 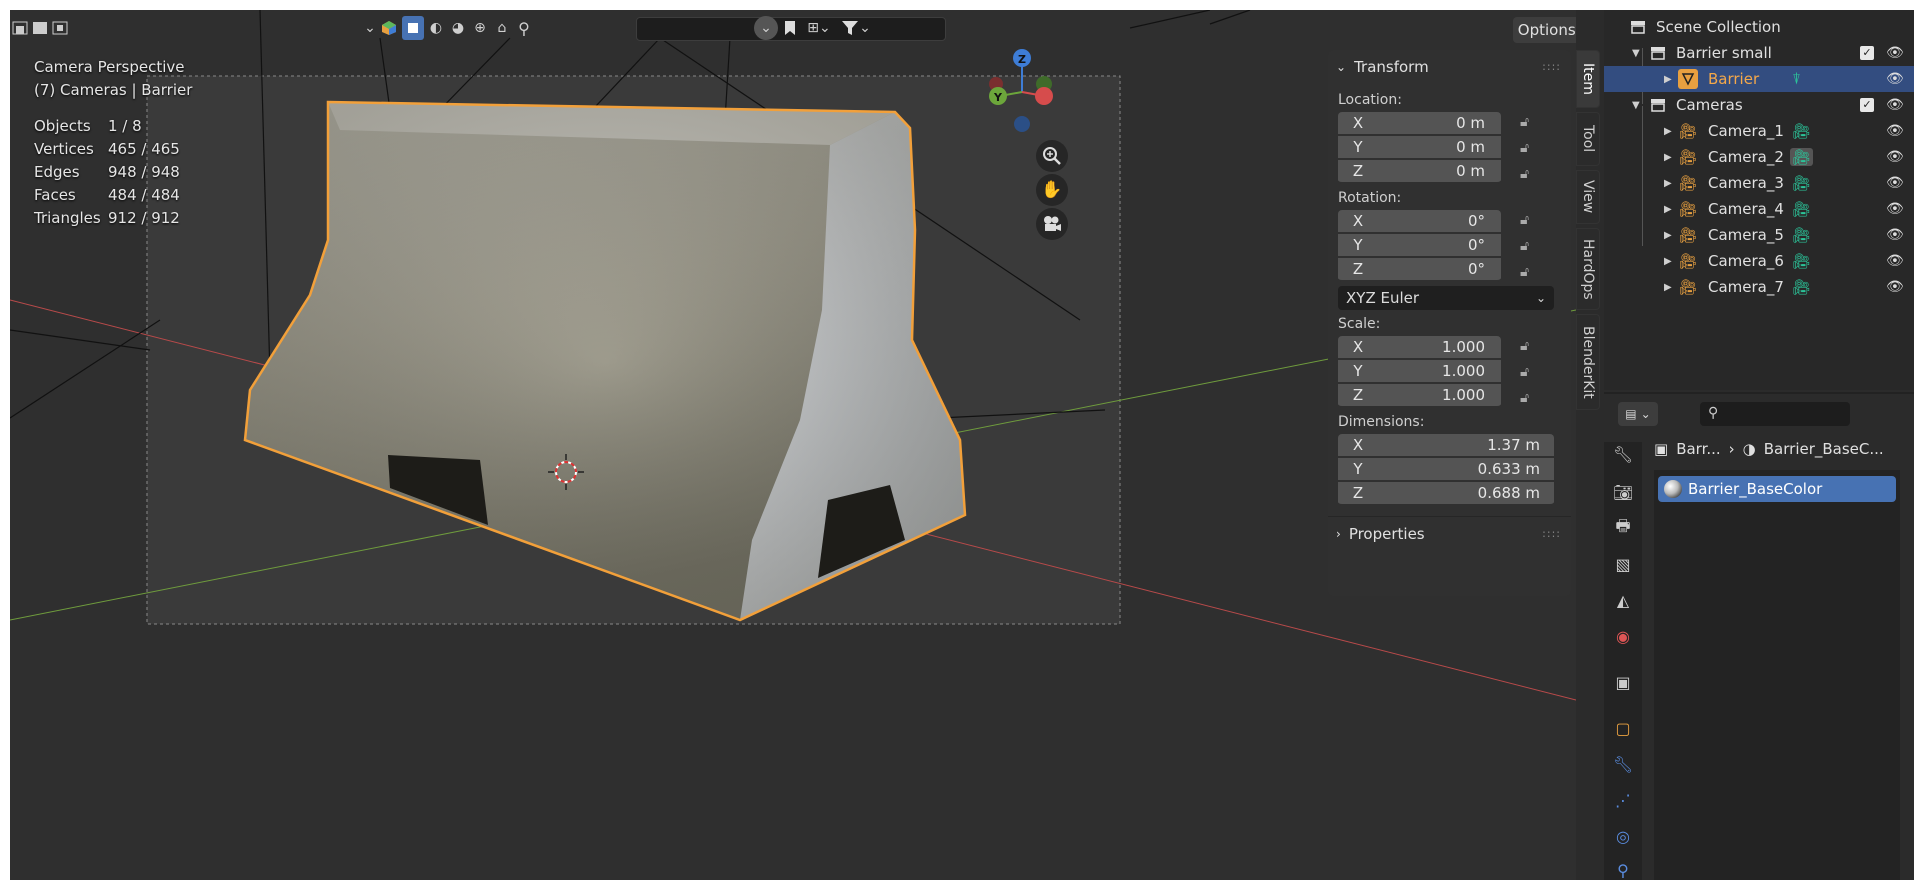 What do you see at coordinates (1419, 148) in the screenshot?
I see `location-y-field: Y0 m` at bounding box center [1419, 148].